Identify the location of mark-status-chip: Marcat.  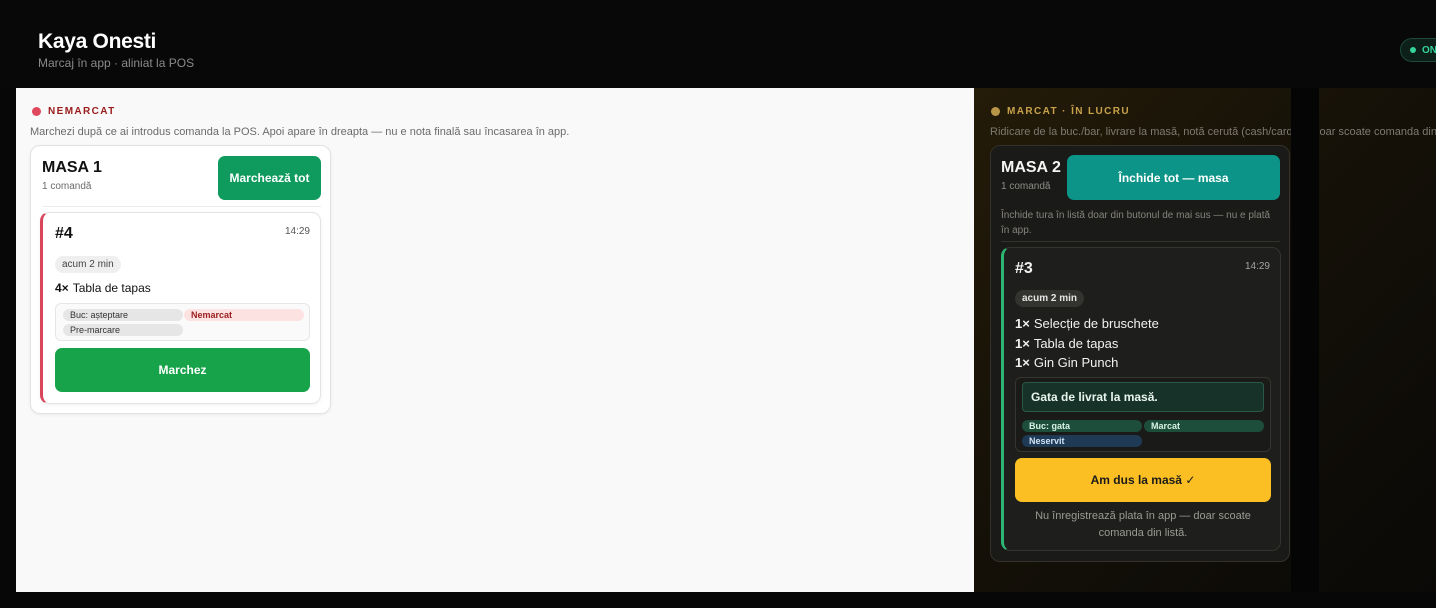
(1204, 426).